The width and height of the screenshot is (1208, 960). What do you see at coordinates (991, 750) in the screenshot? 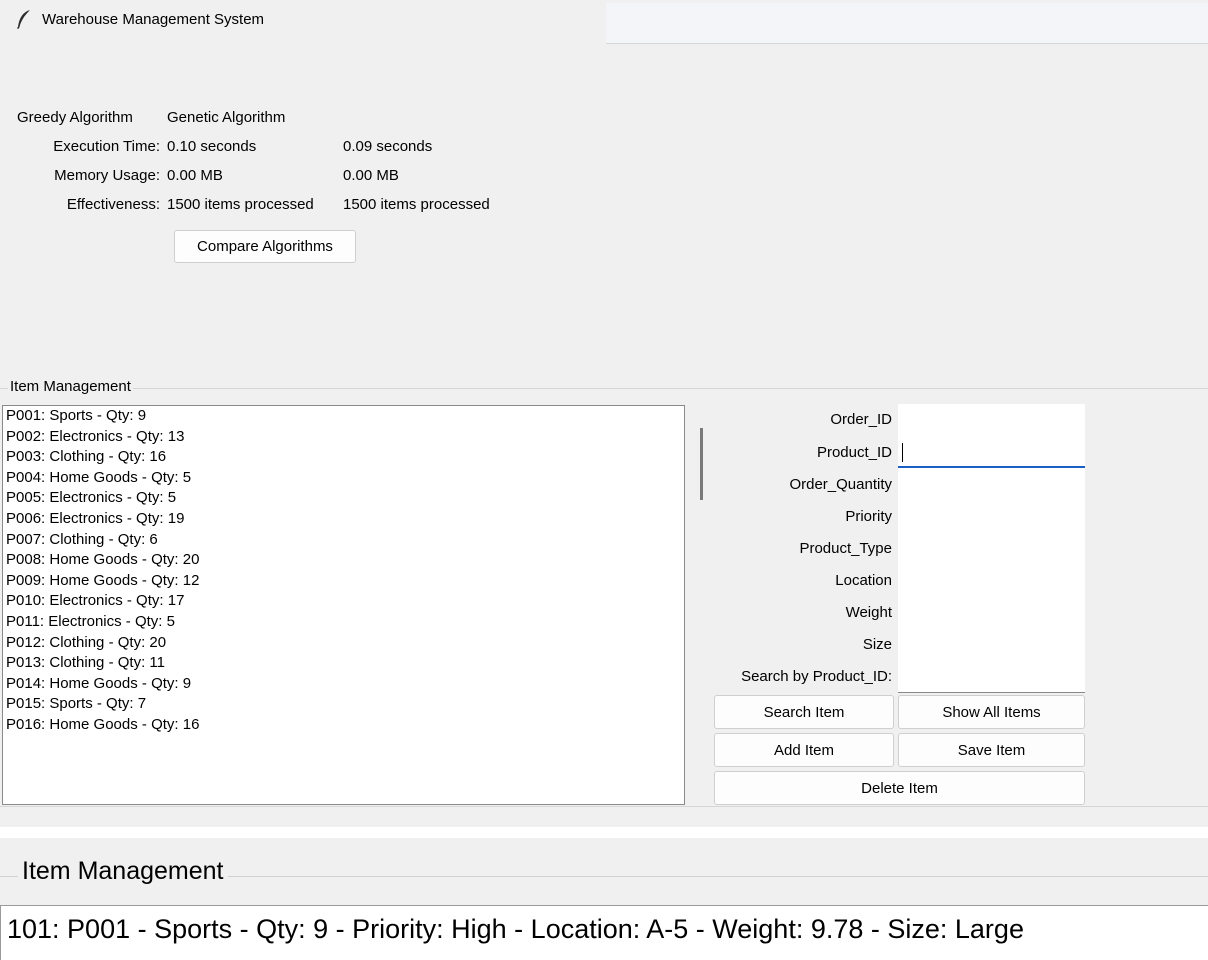
I see `save-item-button: Save Item` at bounding box center [991, 750].